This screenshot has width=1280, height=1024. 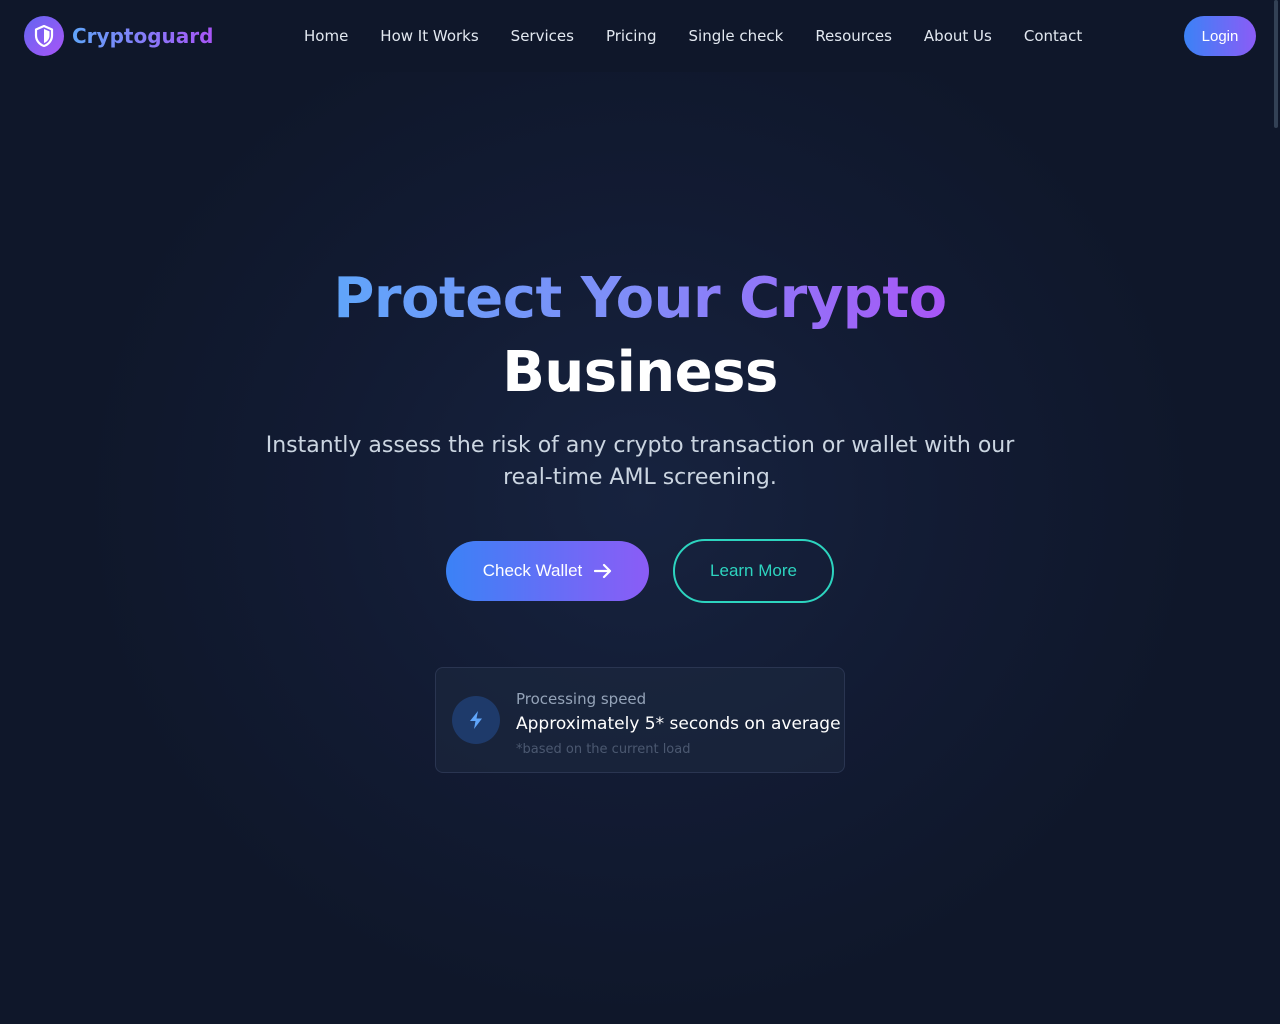 What do you see at coordinates (736, 36) in the screenshot?
I see `nav-item-single-check: Single check` at bounding box center [736, 36].